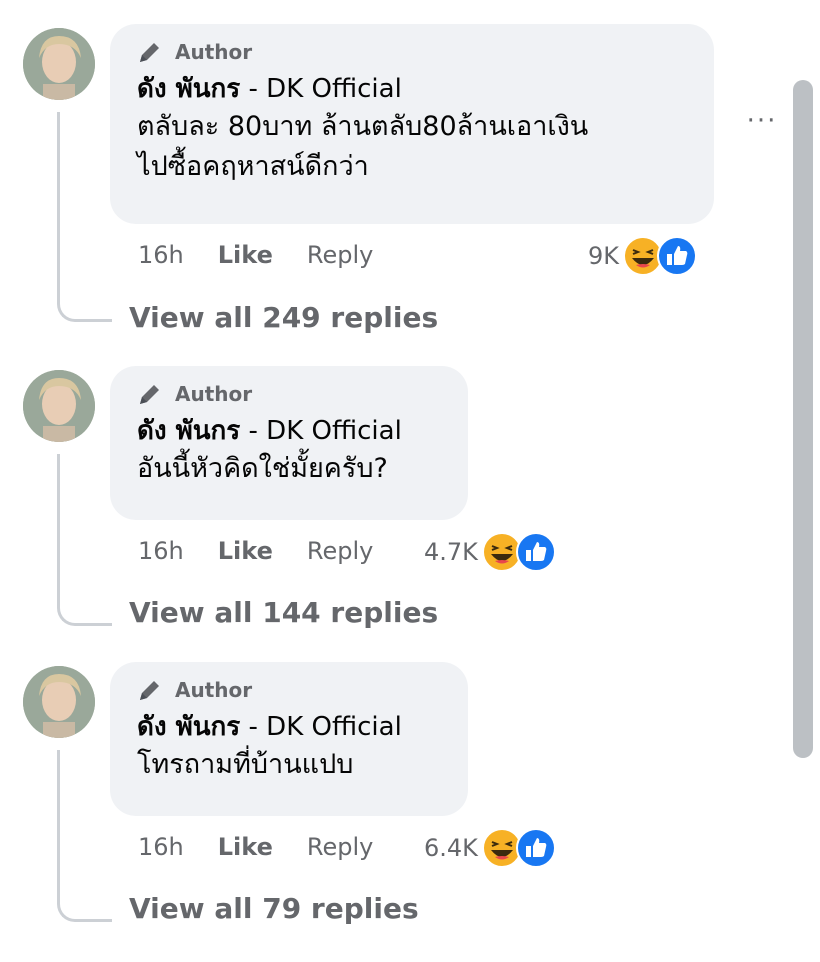 The height and width of the screenshot is (962, 820). Describe the element at coordinates (363, 126) in the screenshot. I see `comment-text-line: ตลับละ 80บาท ล้านตลับ80ล้านเอาเงิน` at that location.